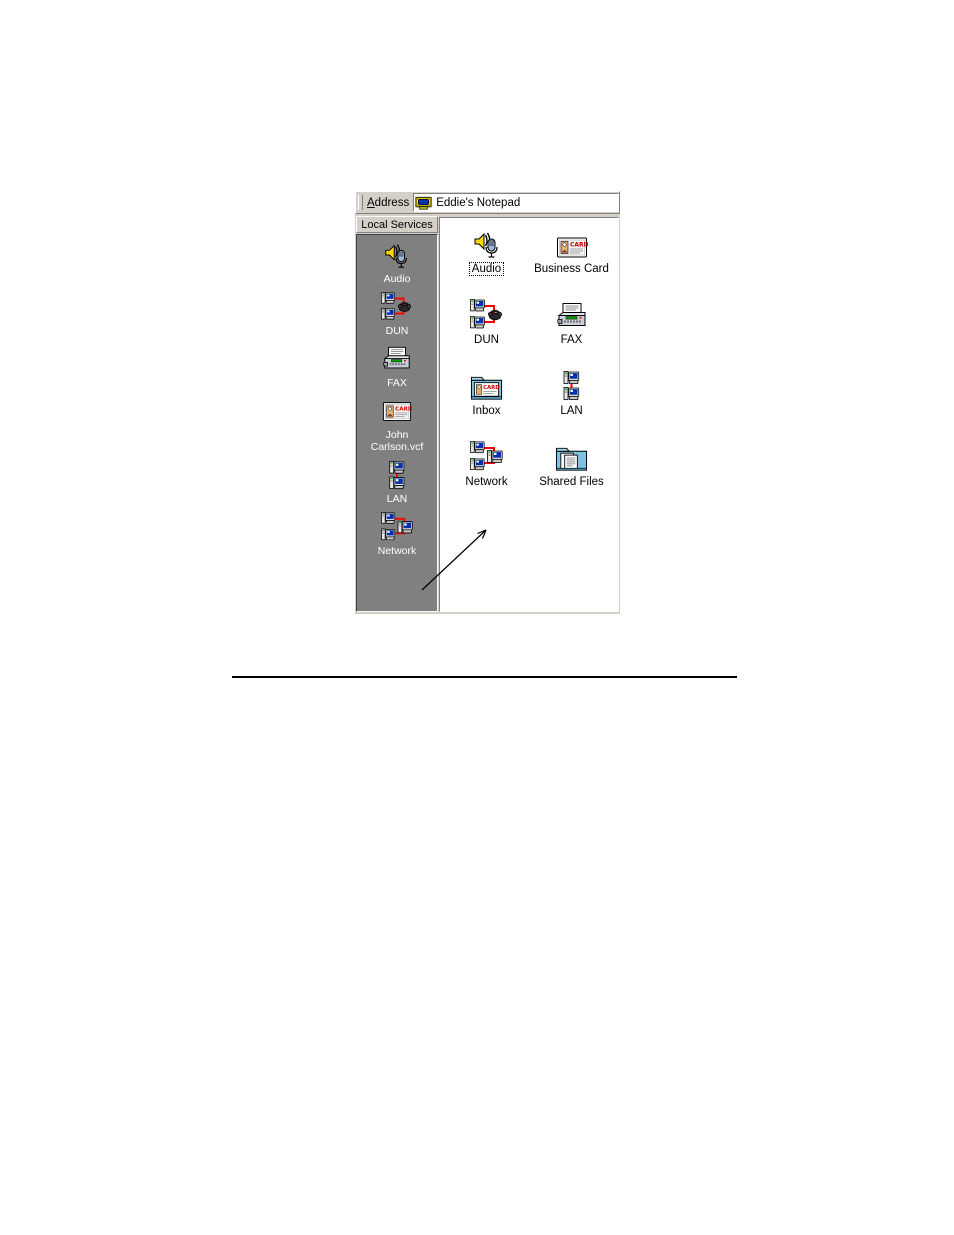 The image size is (954, 1235). I want to click on sidebar-header-local-services: Local Services, so click(397, 224).